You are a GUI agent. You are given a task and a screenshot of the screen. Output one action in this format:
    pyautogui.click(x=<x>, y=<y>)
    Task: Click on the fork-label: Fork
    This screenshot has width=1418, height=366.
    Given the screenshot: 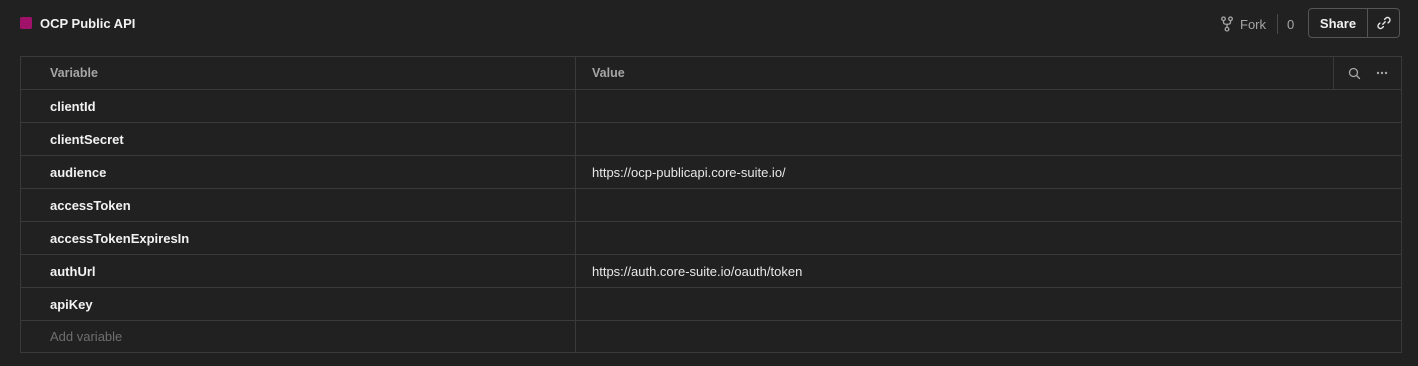 What is the action you would take?
    pyautogui.click(x=1253, y=24)
    